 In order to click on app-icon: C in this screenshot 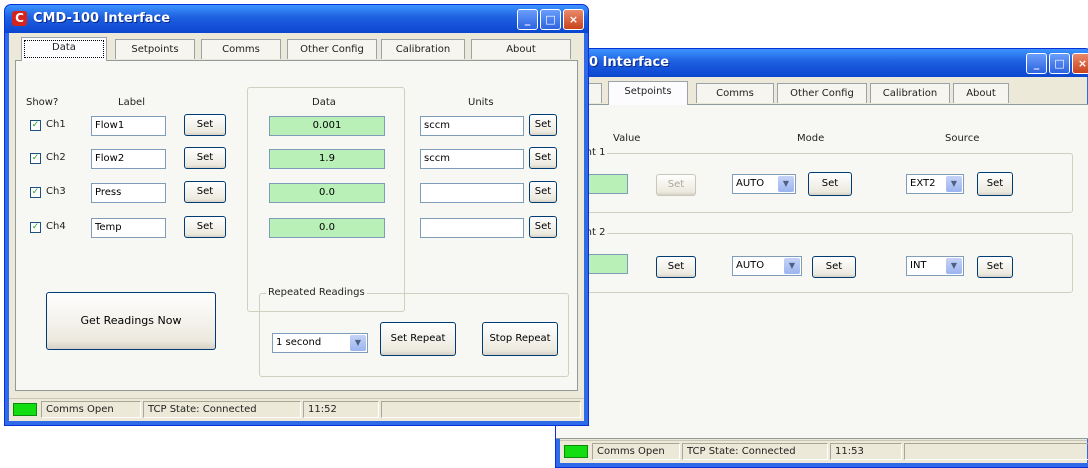, I will do `click(19, 18)`.